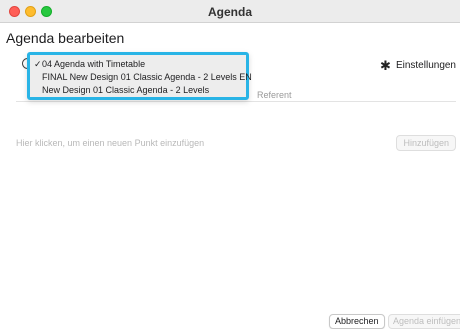 The image size is (460, 329). What do you see at coordinates (65, 38) in the screenshot?
I see `dialog-heading: Agenda bearbeiten` at bounding box center [65, 38].